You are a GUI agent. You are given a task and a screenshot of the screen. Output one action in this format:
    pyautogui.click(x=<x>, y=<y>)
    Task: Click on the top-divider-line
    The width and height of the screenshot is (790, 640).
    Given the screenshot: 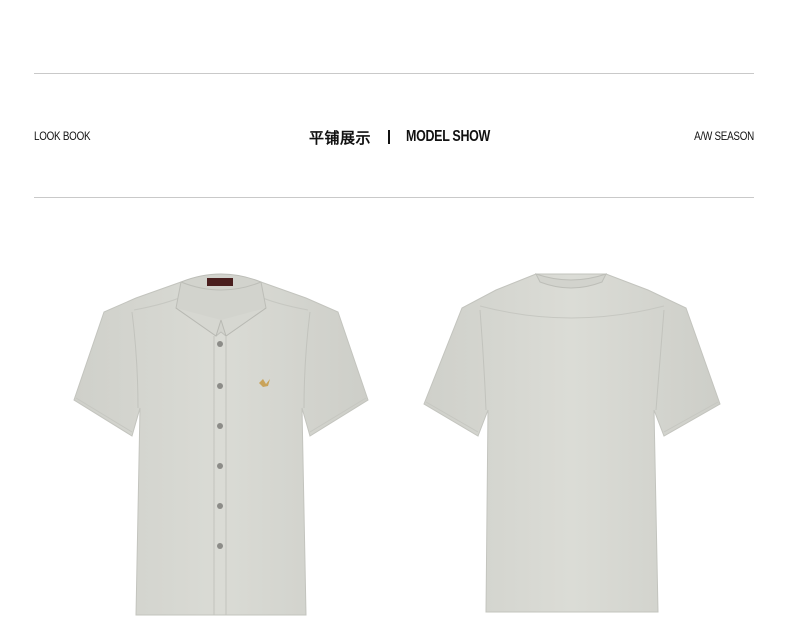 What is the action you would take?
    pyautogui.click(x=394, y=73)
    